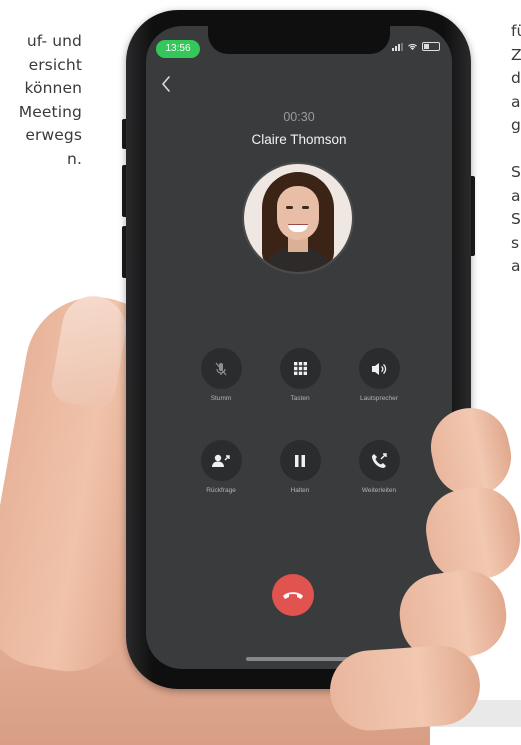  I want to click on right-text-line: Z, so click(516, 54).